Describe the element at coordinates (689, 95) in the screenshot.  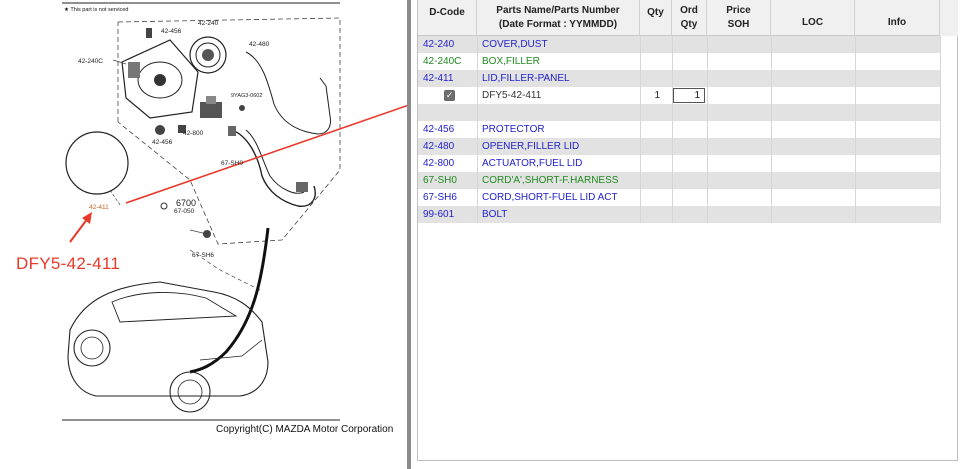
I see `order-qty-input` at that location.